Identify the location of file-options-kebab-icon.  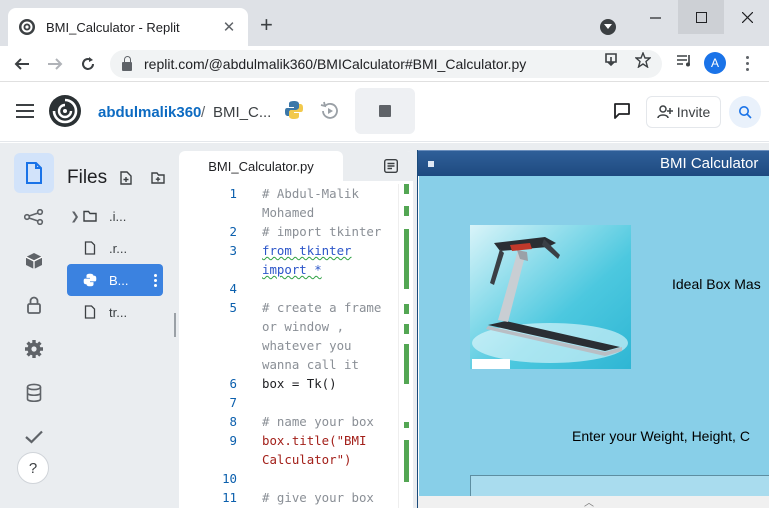
(155, 280).